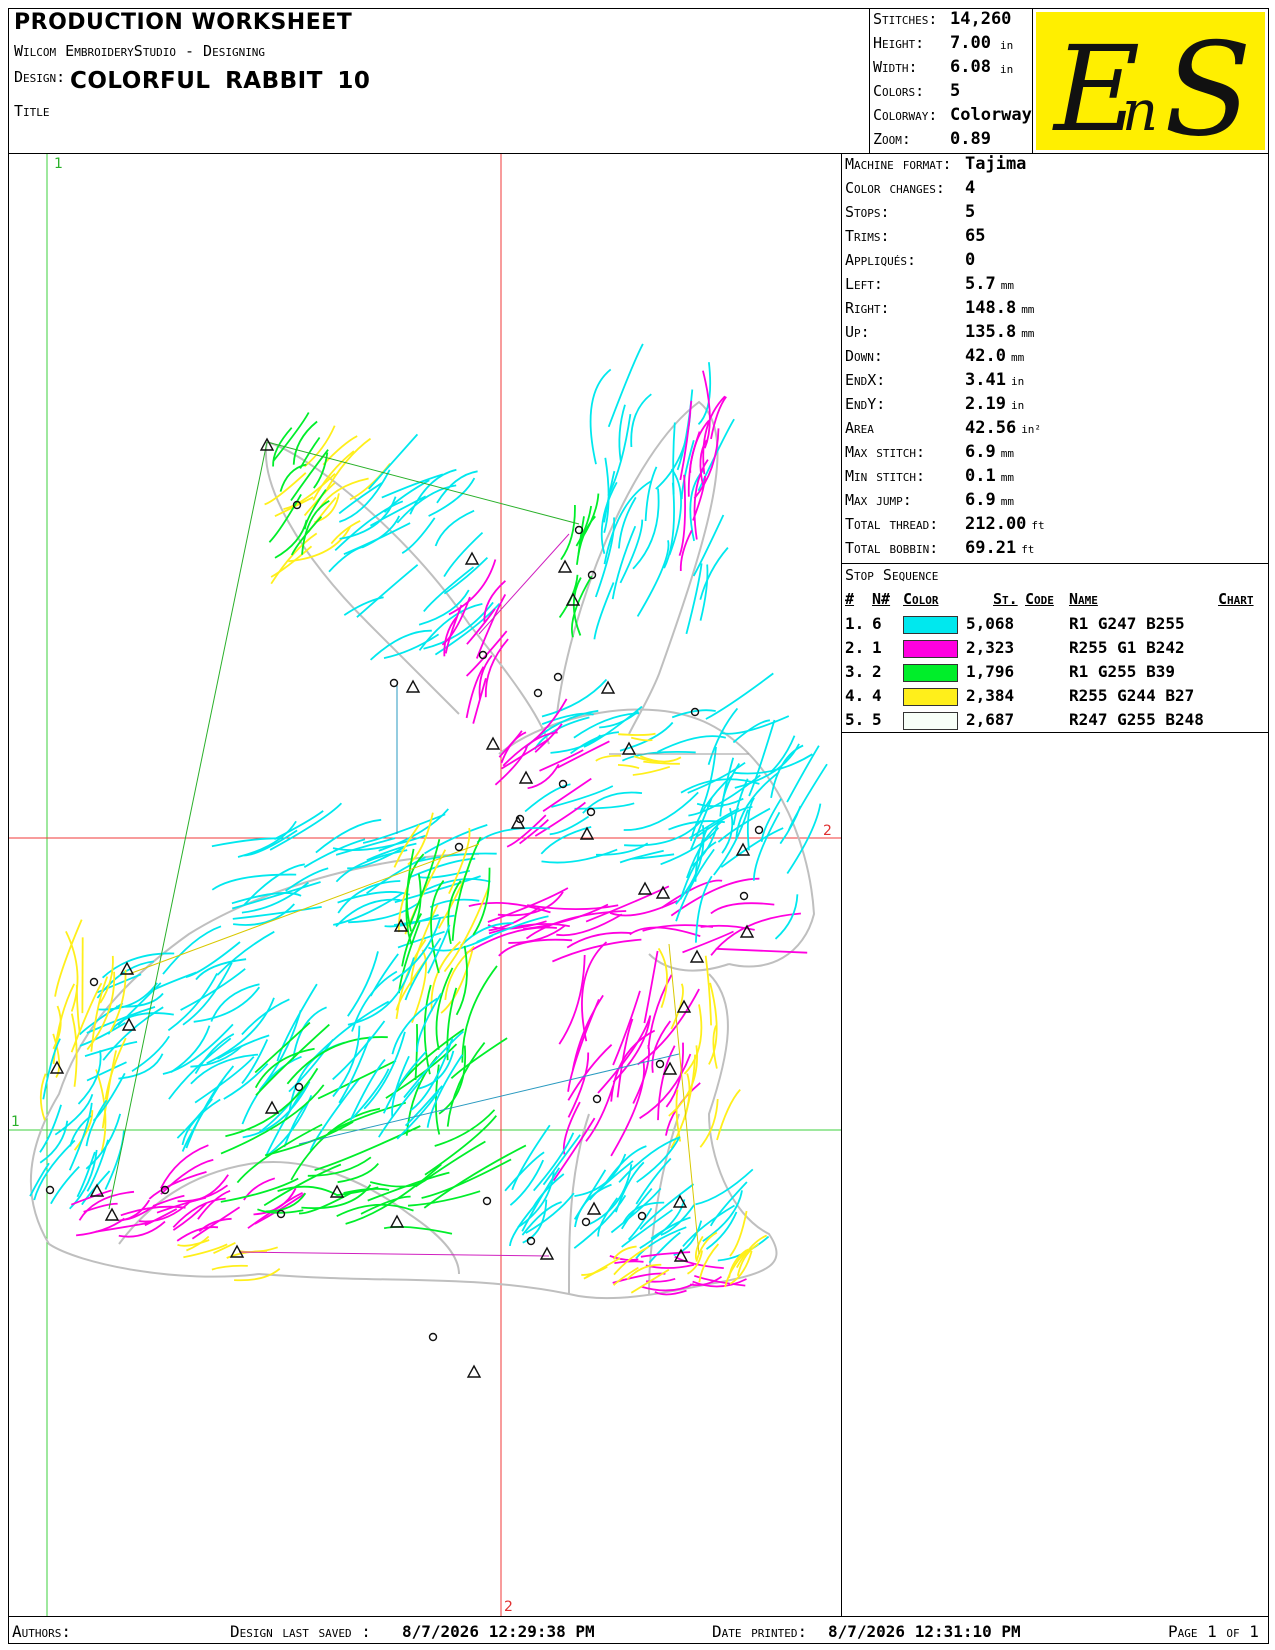 The width and height of the screenshot is (1275, 1650). I want to click on seq-needle: 1, so click(877, 647).